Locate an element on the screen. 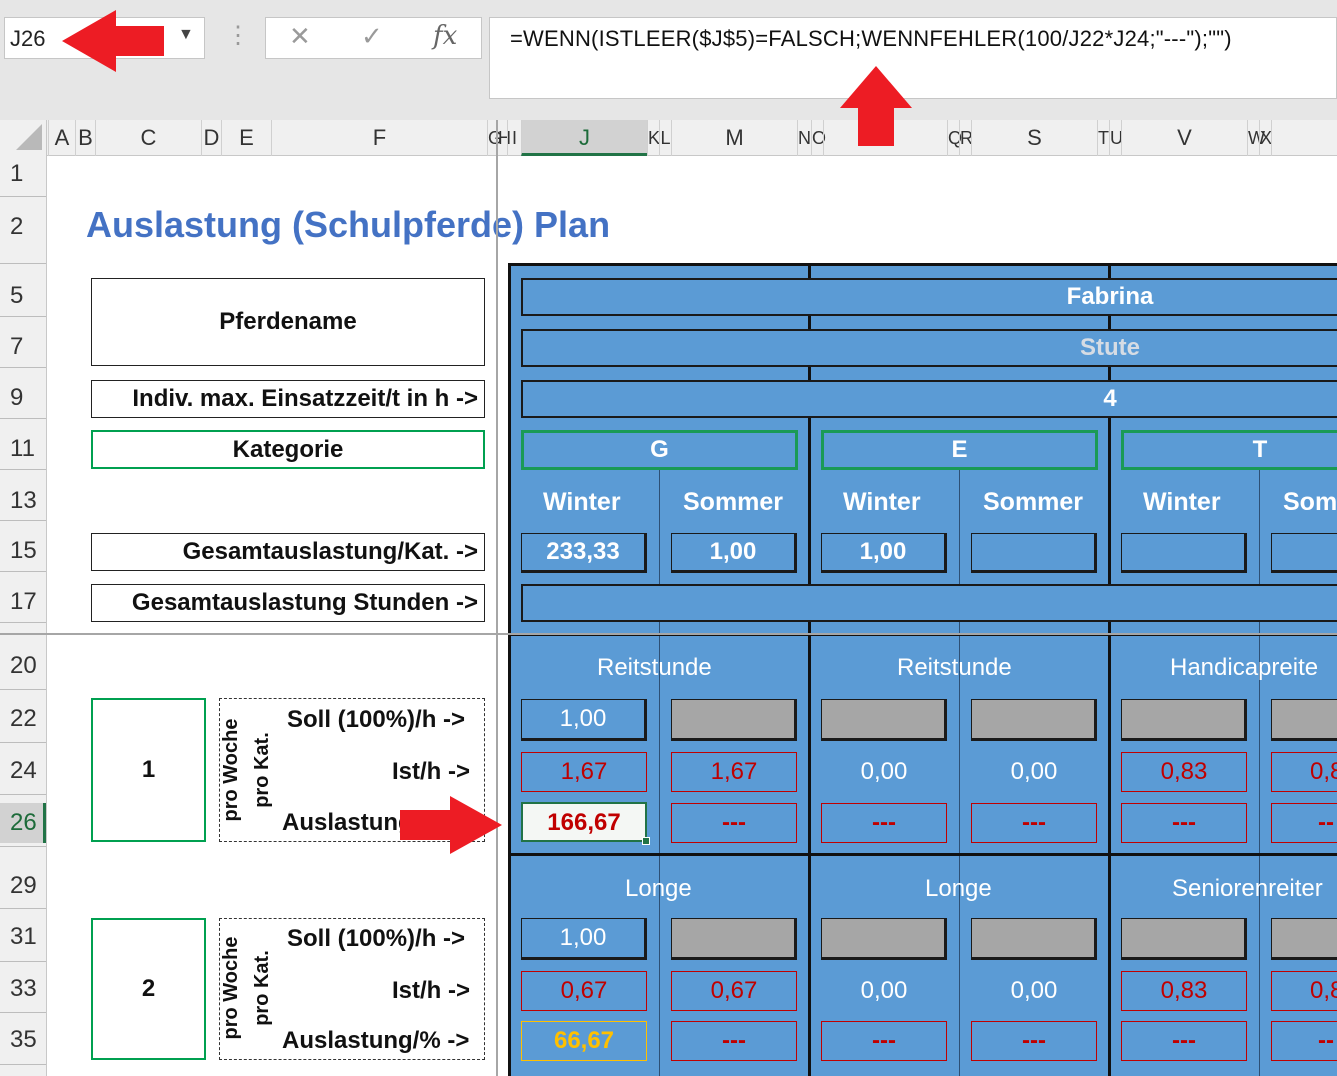 This screenshot has width=1337, height=1076. auslastung-cell-selected: 166,67 is located at coordinates (584, 822).